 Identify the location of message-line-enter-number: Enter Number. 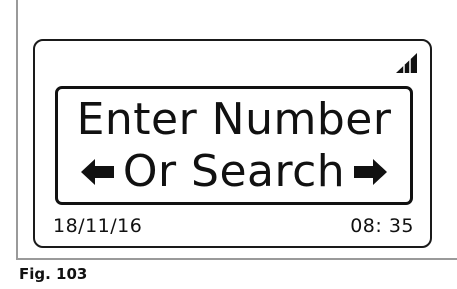
(234, 119).